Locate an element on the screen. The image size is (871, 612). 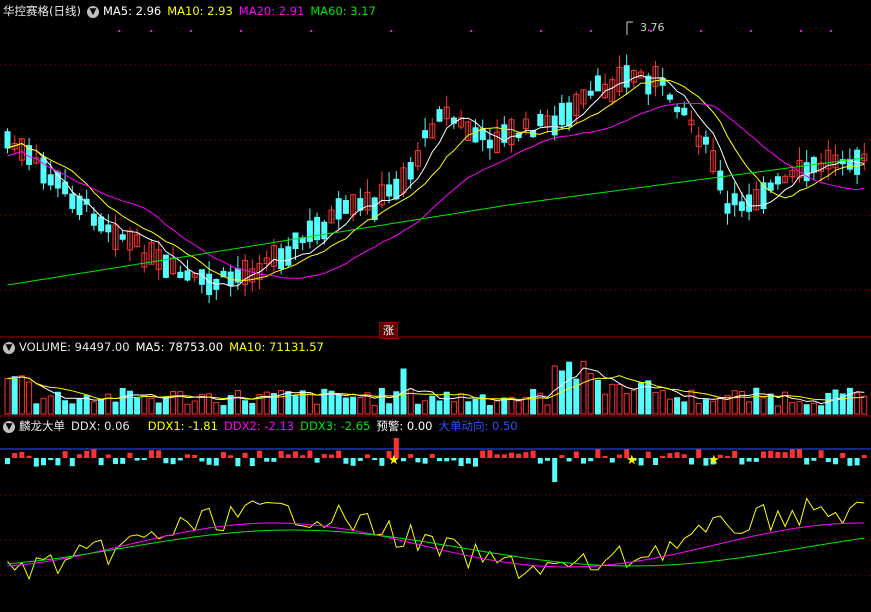
volume-readout: VOLUME: 94497.00 is located at coordinates (74, 347).